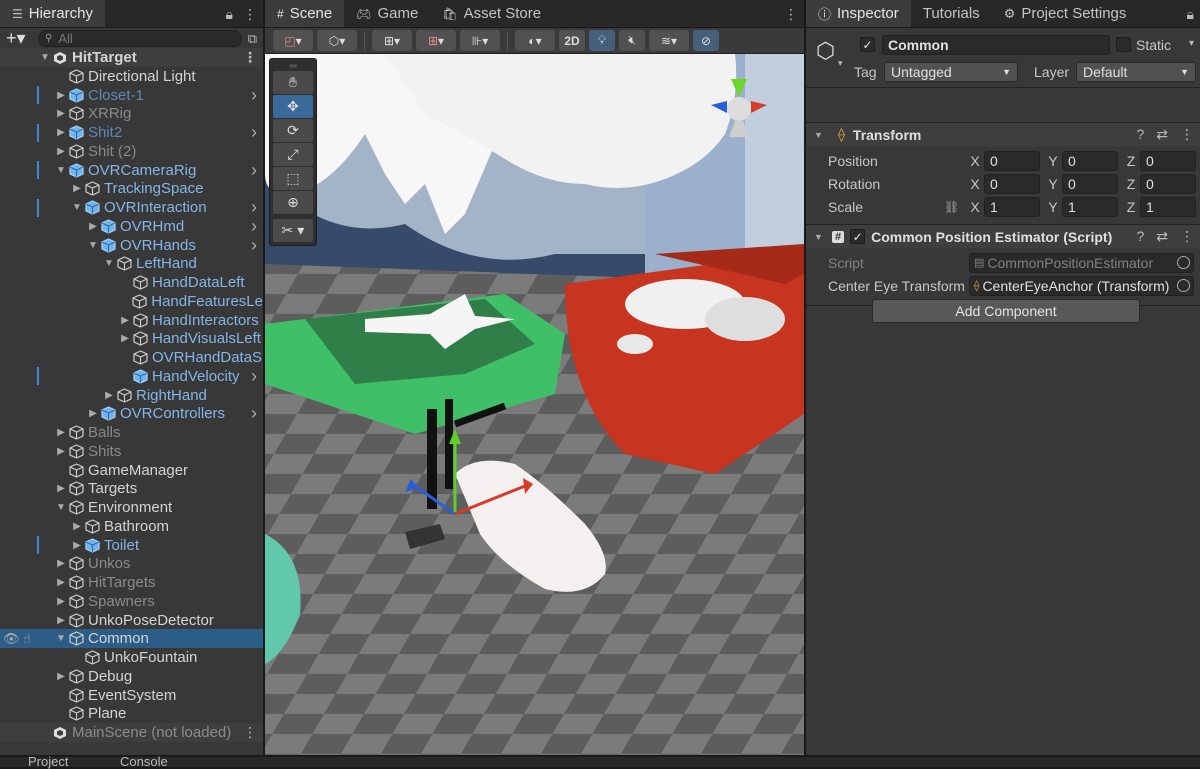 The image size is (1200, 769). What do you see at coordinates (1090, 160) in the screenshot?
I see `position-y-field: 0` at bounding box center [1090, 160].